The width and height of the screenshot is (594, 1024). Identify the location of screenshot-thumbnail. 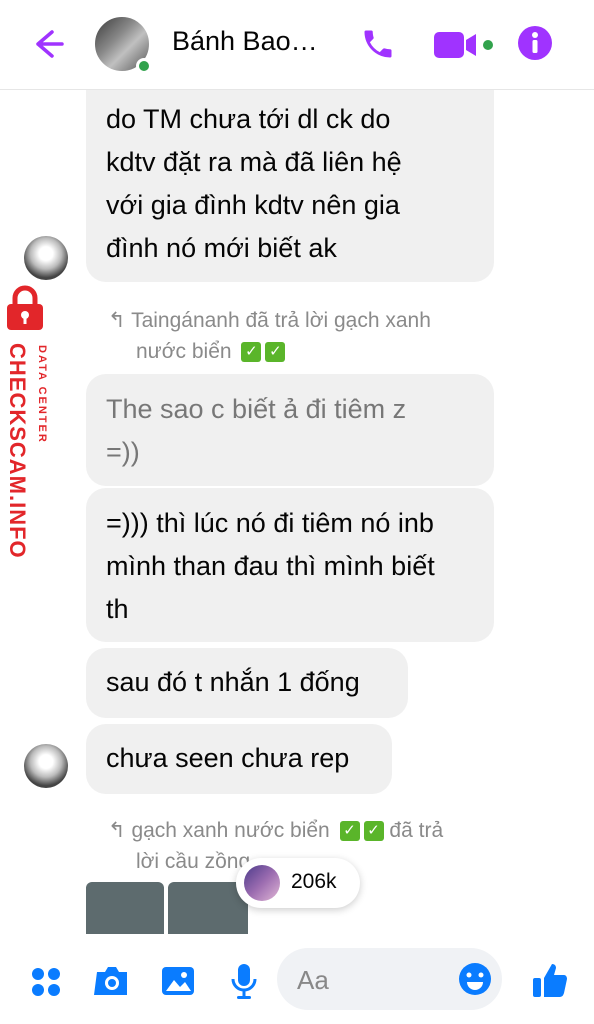
(125, 908).